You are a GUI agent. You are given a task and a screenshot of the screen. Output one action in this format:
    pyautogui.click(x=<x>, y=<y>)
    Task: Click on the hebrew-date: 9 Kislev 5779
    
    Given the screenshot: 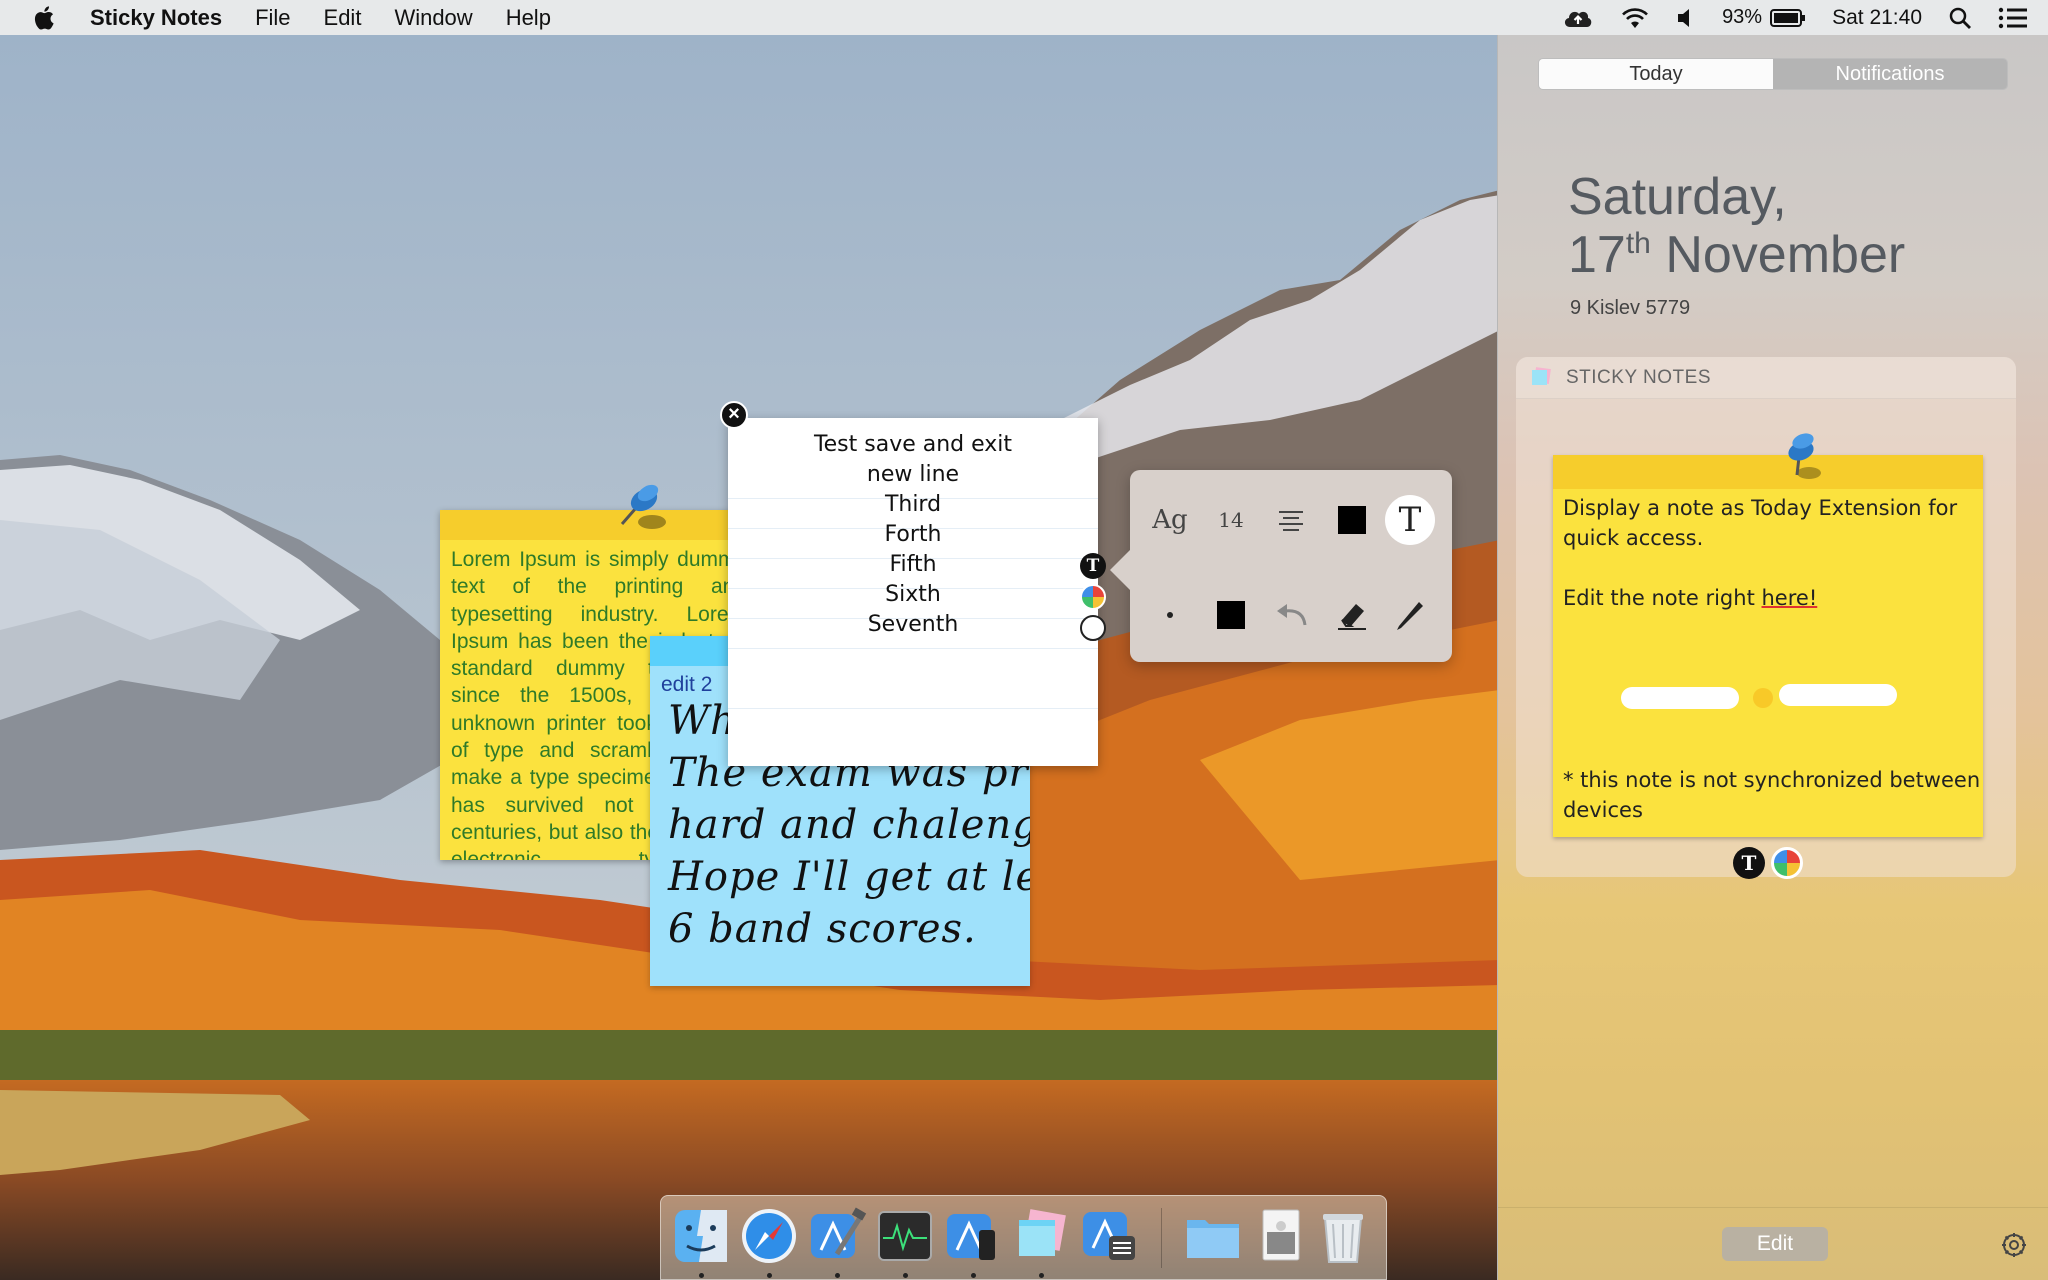 What is the action you would take?
    pyautogui.click(x=1630, y=308)
    